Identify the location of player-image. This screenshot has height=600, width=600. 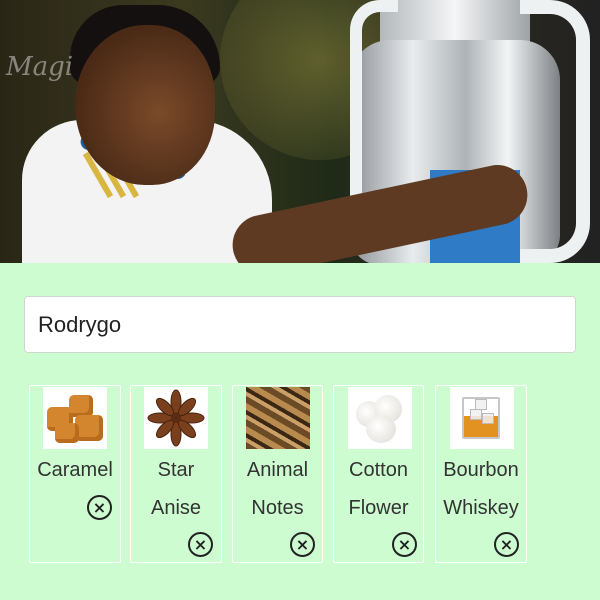
(145, 105).